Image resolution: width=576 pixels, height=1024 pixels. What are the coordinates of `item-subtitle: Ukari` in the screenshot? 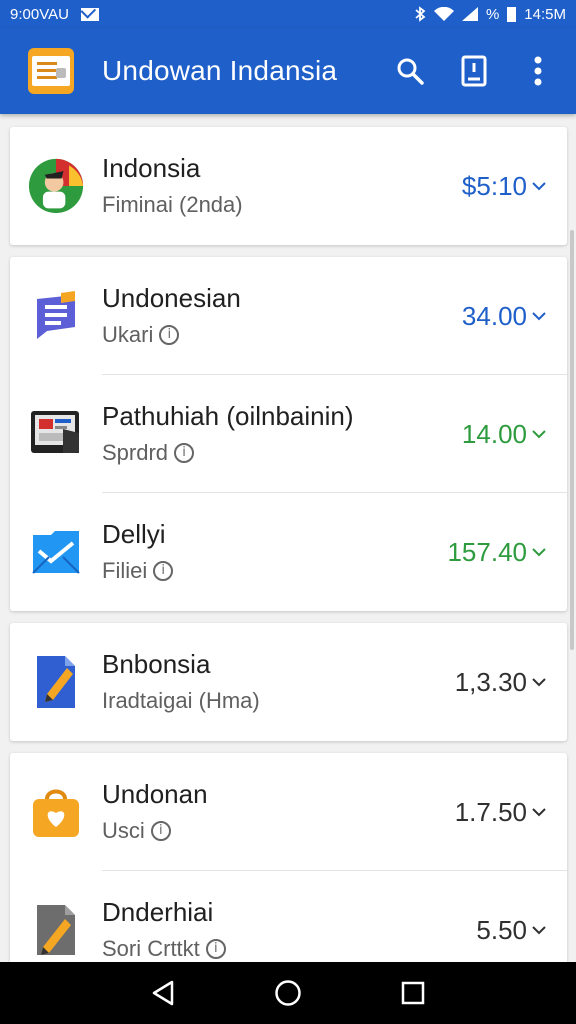 It's located at (128, 334).